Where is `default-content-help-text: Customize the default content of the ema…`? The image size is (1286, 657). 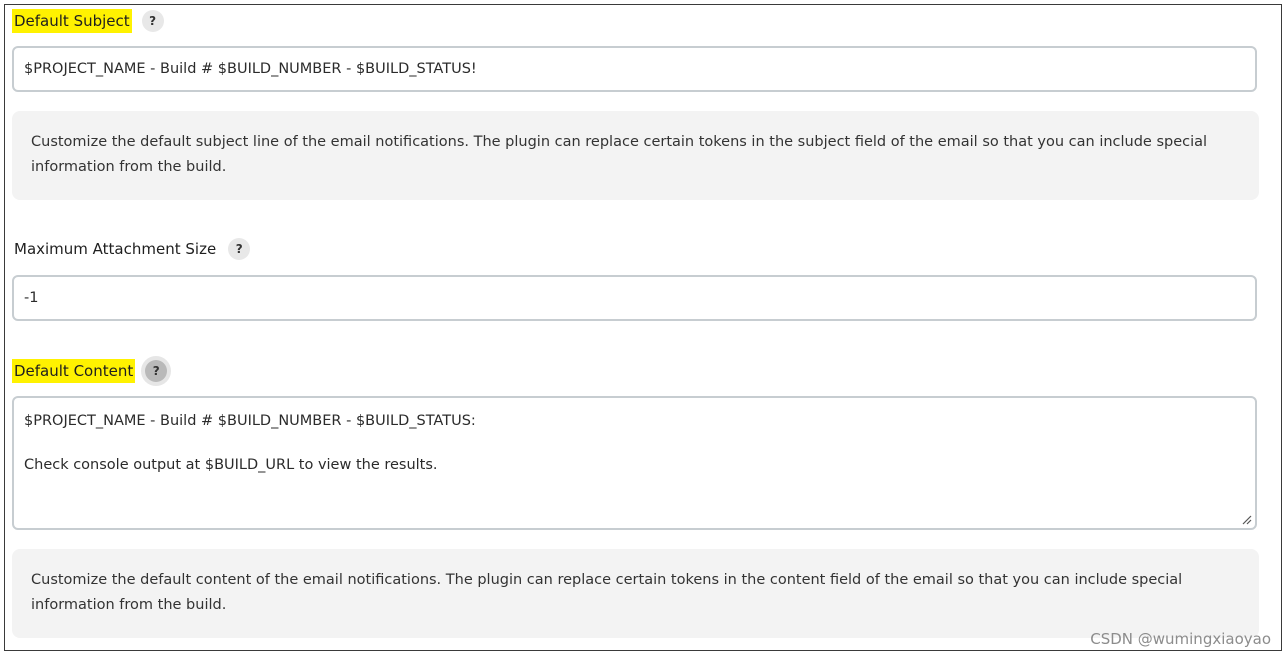
default-content-help-text: Customize the default content of the ema… is located at coordinates (607, 592).